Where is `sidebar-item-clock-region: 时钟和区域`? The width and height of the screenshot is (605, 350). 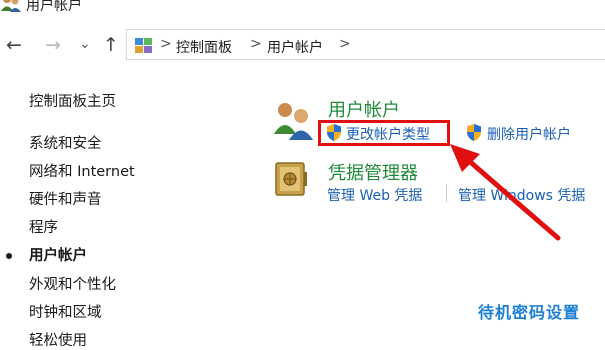 sidebar-item-clock-region: 时钟和区域 is located at coordinates (65, 311).